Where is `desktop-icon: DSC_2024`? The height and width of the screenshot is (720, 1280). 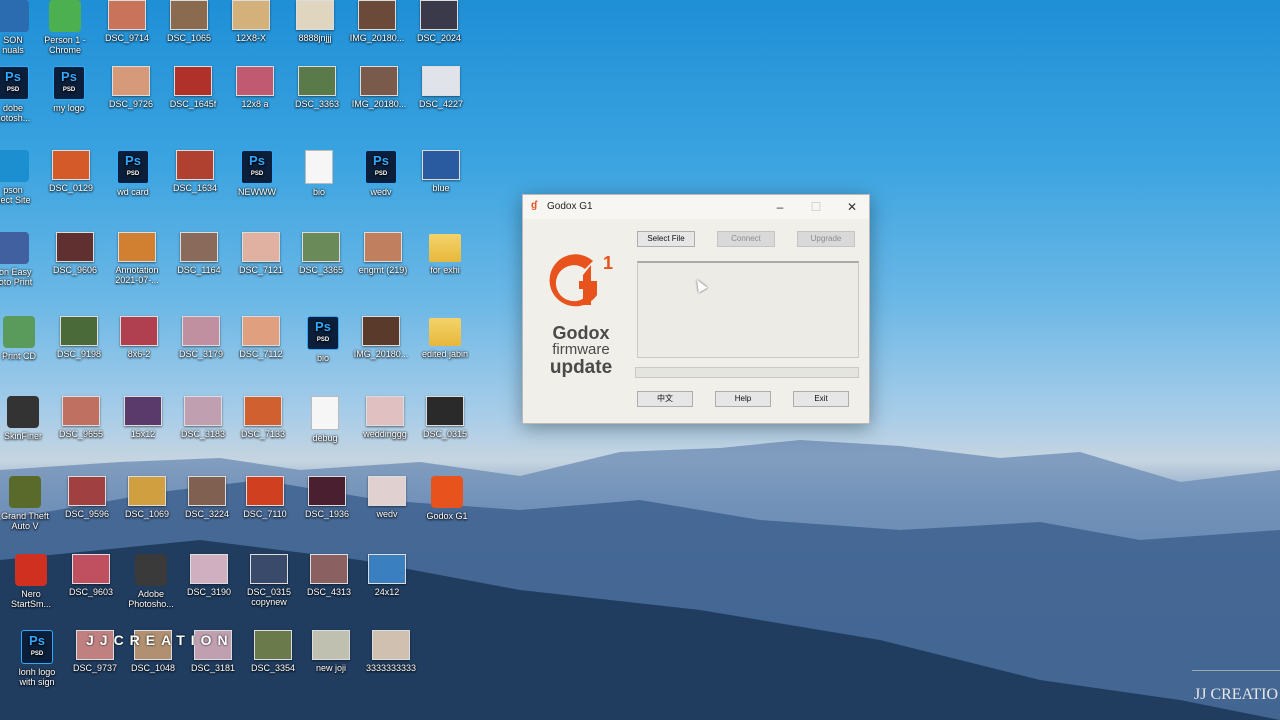
desktop-icon: DSC_2024 is located at coordinates (439, 38).